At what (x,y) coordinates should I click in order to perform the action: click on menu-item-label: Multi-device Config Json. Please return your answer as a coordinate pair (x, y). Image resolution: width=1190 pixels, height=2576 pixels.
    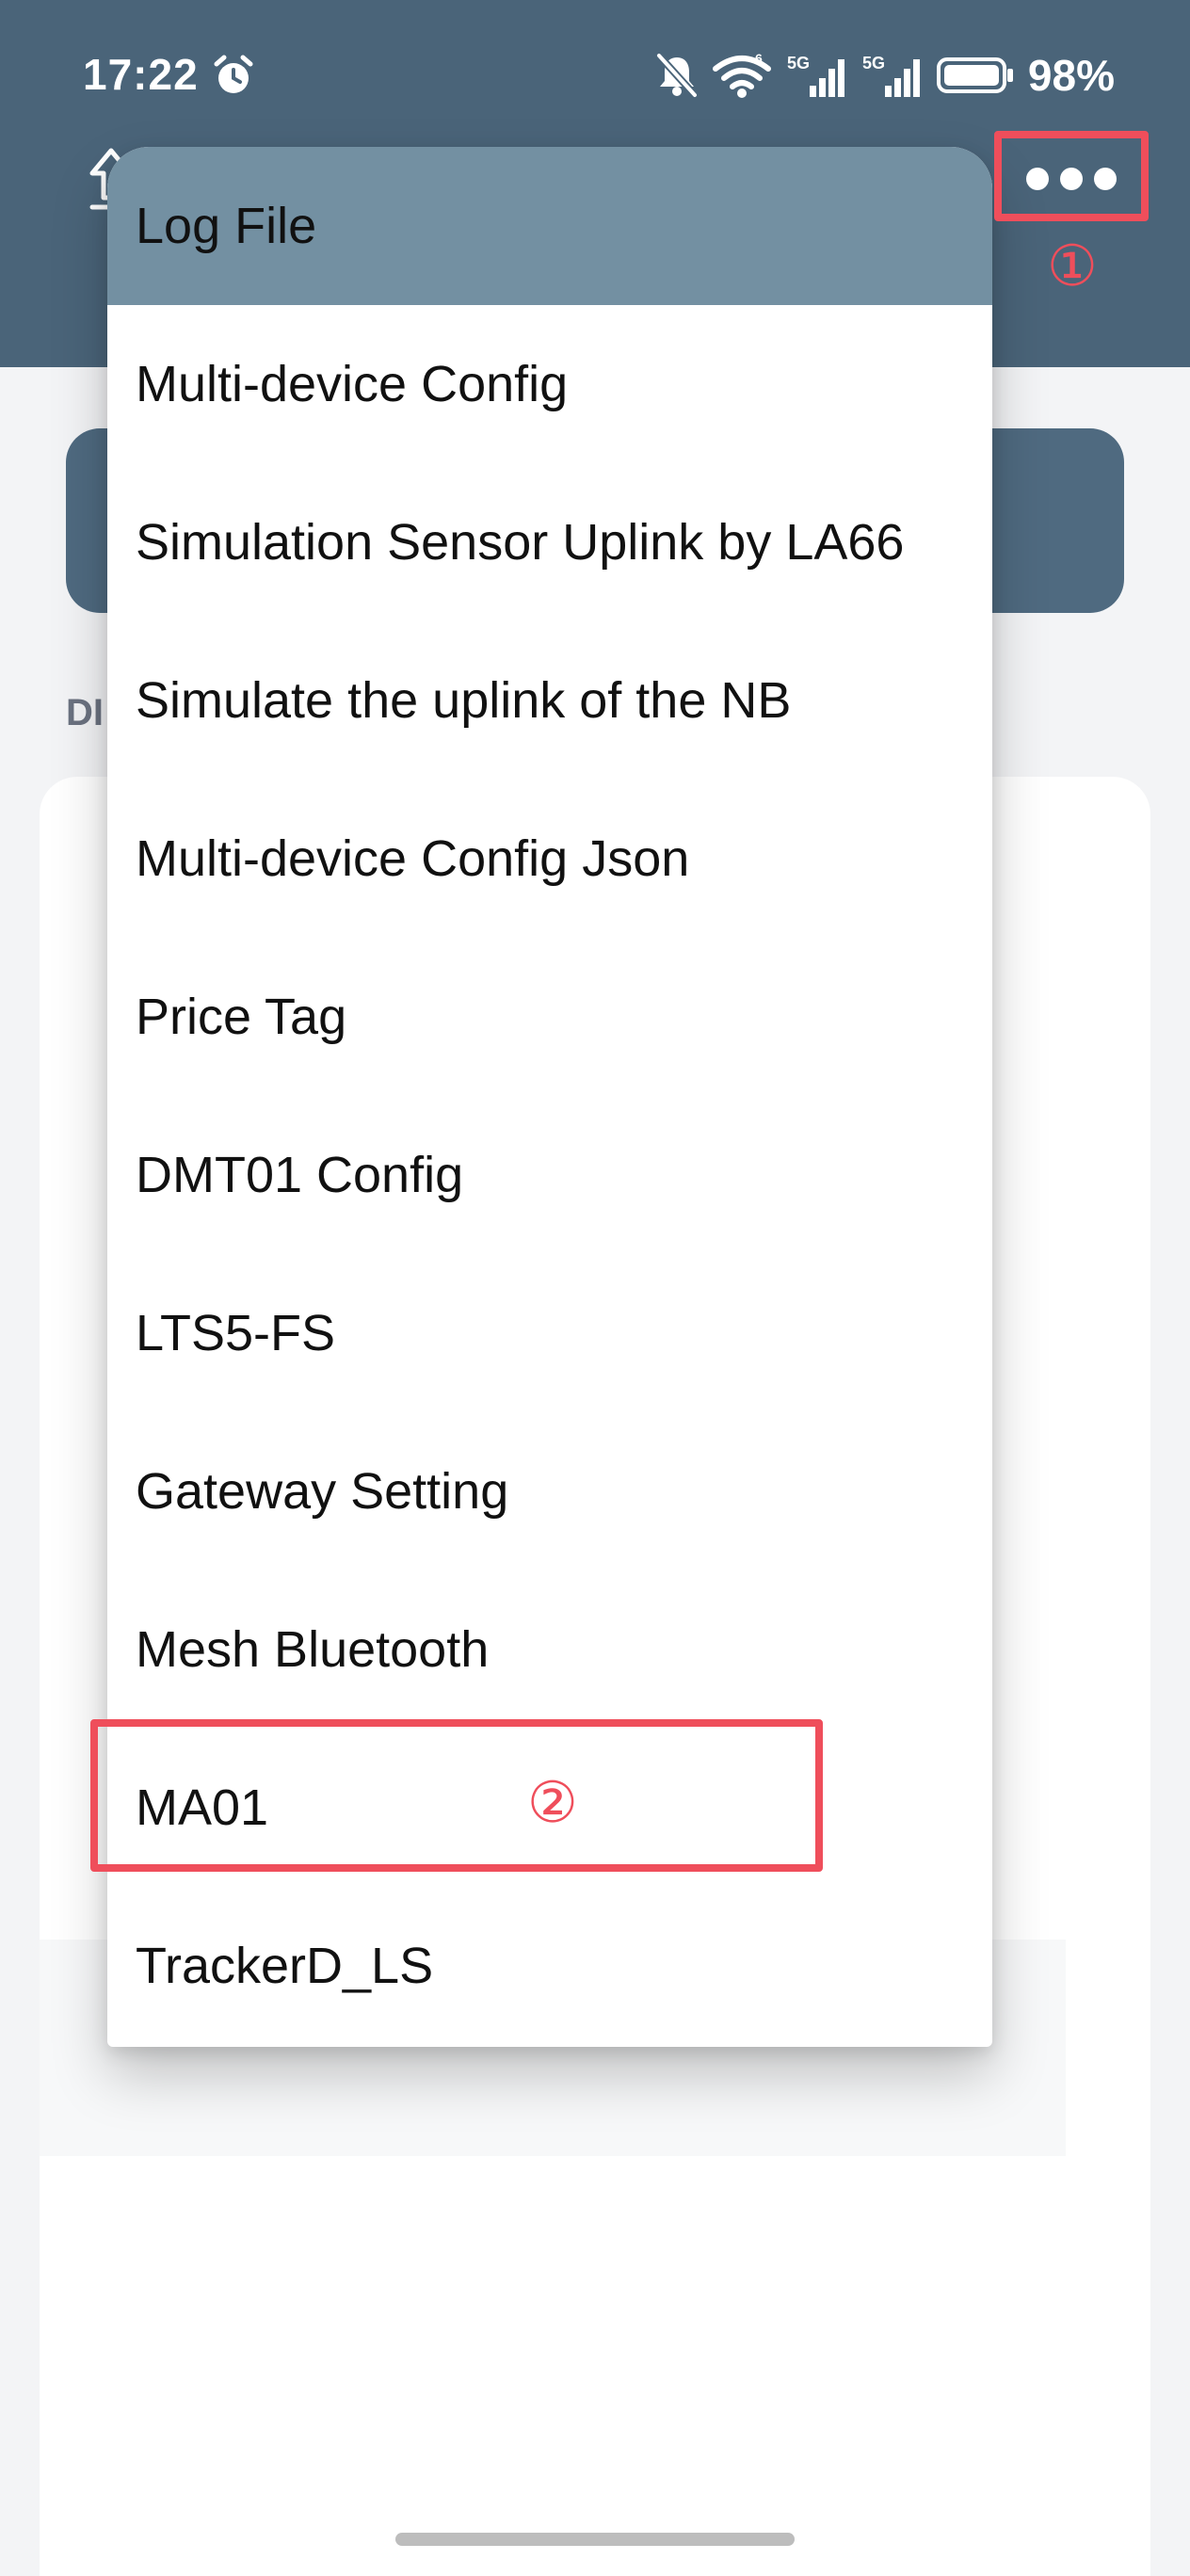
    Looking at the image, I should click on (413, 858).